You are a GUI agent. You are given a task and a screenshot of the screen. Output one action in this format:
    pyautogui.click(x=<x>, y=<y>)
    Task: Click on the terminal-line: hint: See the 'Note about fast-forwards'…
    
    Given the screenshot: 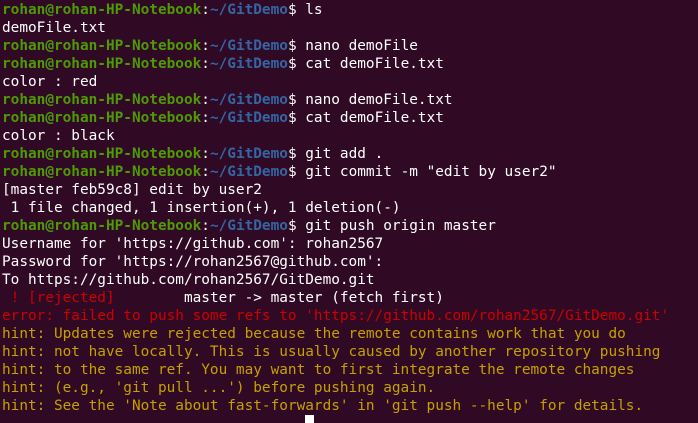 What is the action you would take?
    pyautogui.click(x=350, y=406)
    